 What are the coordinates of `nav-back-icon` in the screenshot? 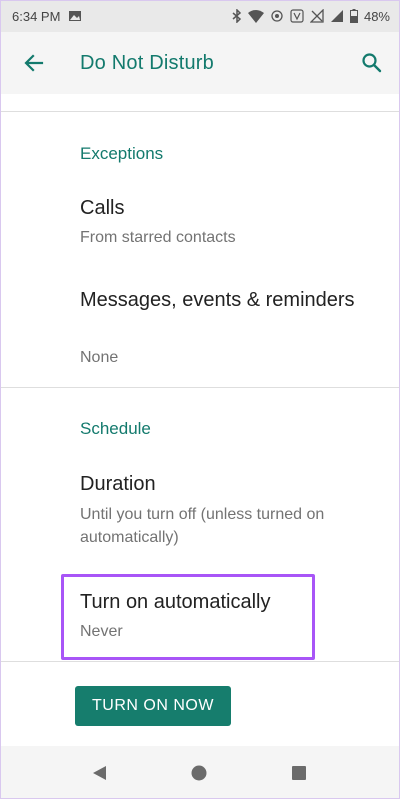 It's located at (99, 775).